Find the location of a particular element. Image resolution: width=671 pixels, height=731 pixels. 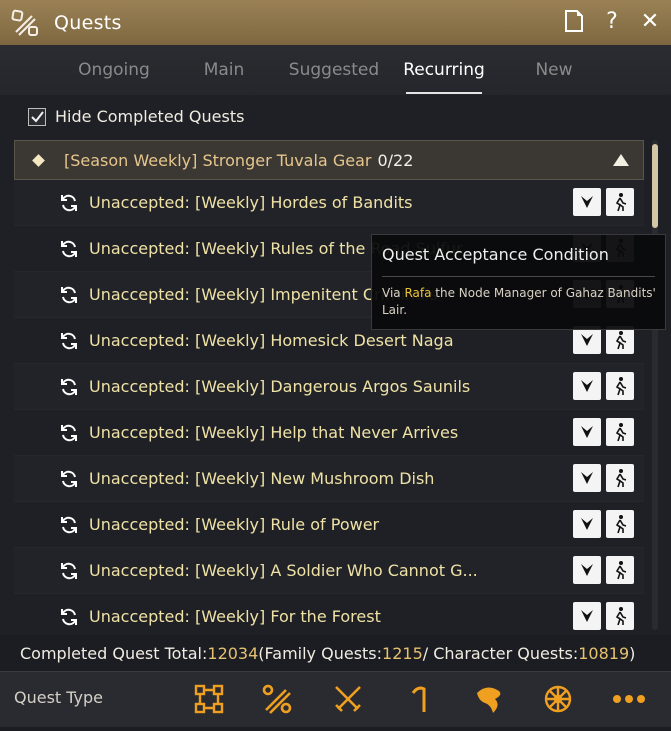

quest-row: Unaccepted: [Weekly] For the Forest is located at coordinates (329, 617).